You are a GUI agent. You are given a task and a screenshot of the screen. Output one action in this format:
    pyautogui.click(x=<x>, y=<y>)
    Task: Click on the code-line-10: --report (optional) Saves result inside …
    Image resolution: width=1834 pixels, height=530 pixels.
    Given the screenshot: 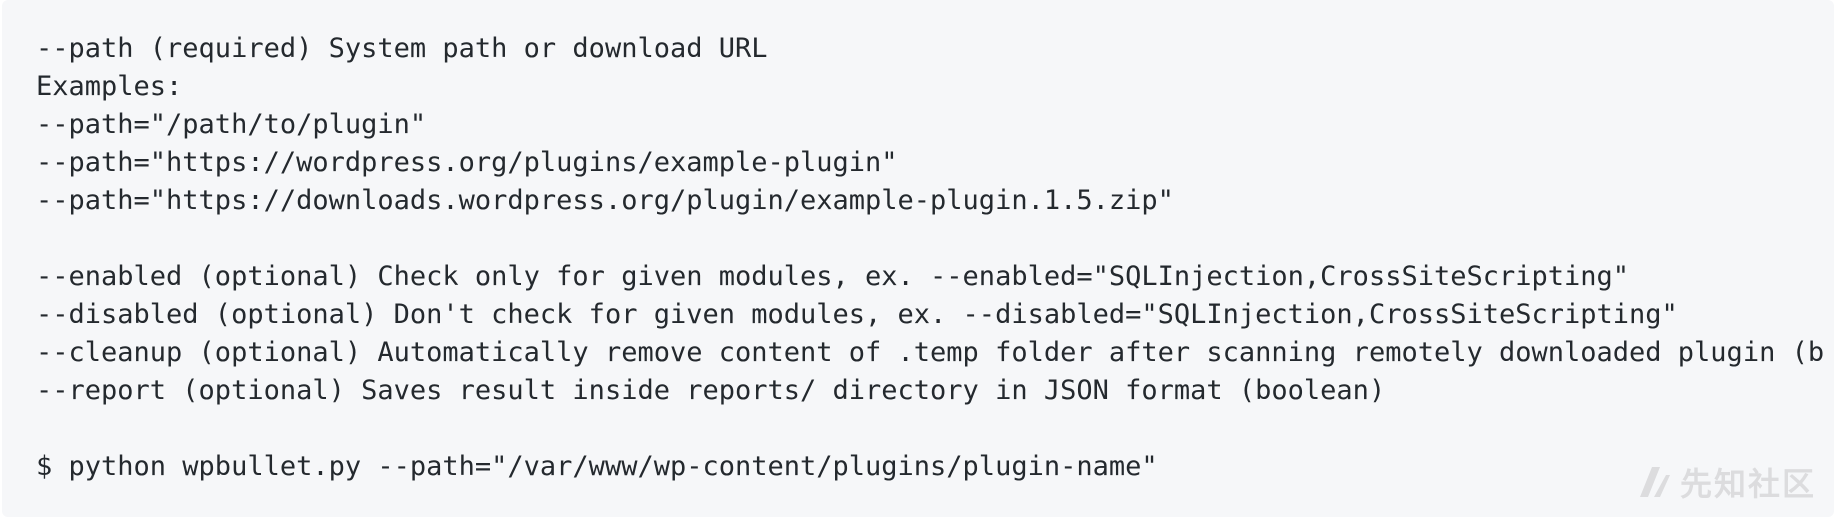 What is the action you would take?
    pyautogui.click(x=711, y=390)
    